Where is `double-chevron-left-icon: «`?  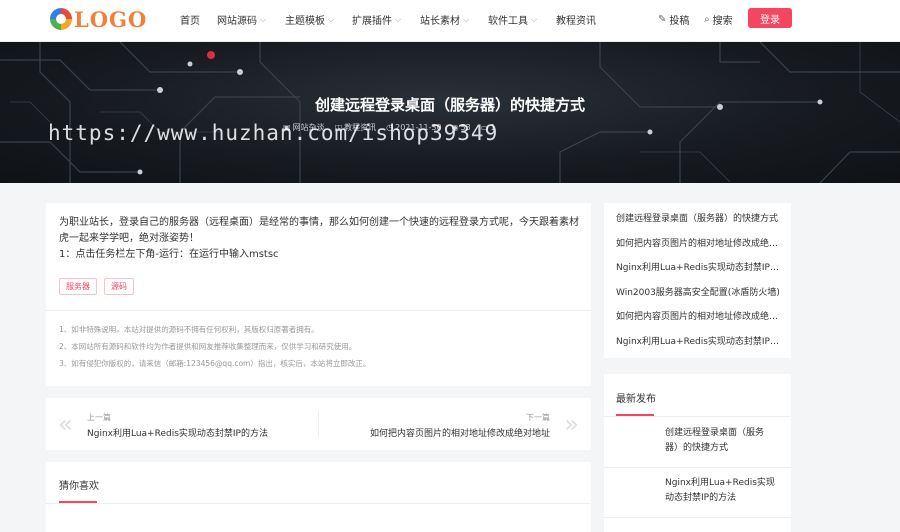 double-chevron-left-icon: « is located at coordinates (65, 424).